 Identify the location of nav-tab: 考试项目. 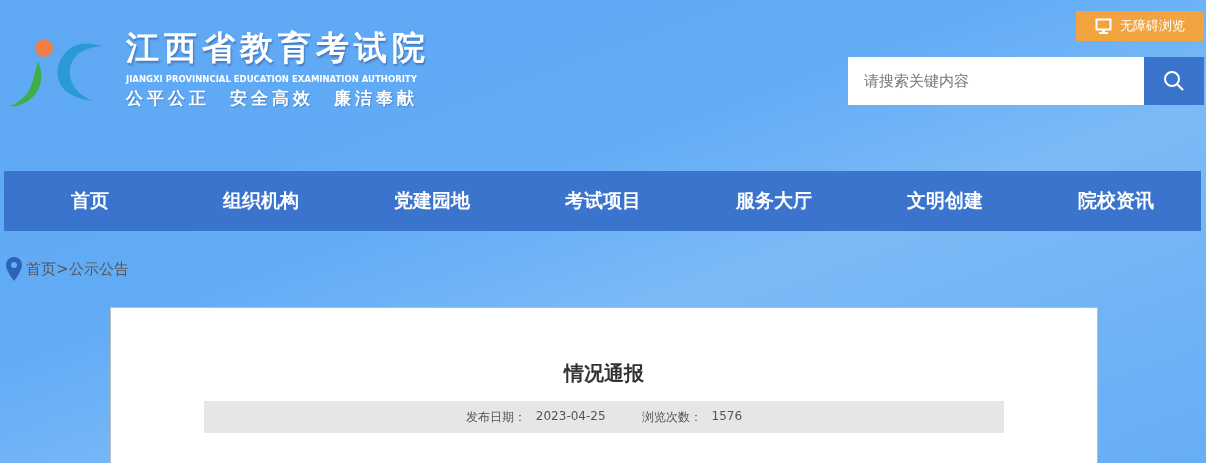
(602, 201).